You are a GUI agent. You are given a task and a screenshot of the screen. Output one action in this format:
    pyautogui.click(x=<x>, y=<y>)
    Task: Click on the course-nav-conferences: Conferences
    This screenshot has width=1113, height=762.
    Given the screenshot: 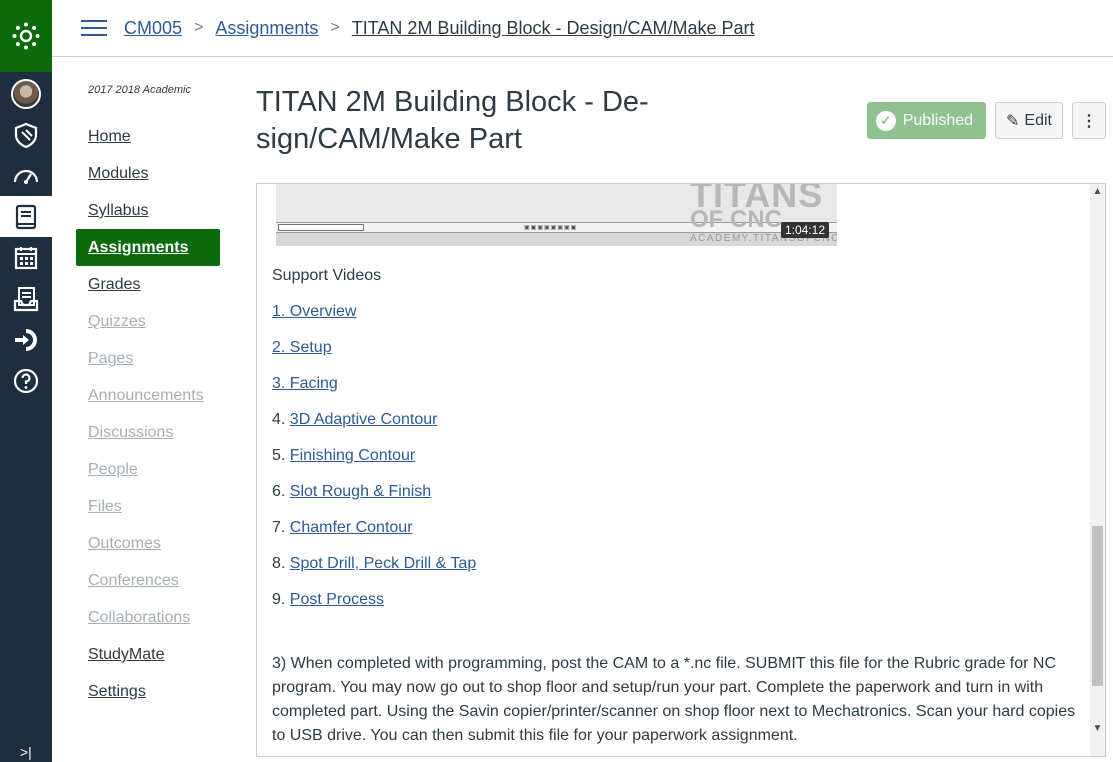 What is the action you would take?
    pyautogui.click(x=151, y=580)
    